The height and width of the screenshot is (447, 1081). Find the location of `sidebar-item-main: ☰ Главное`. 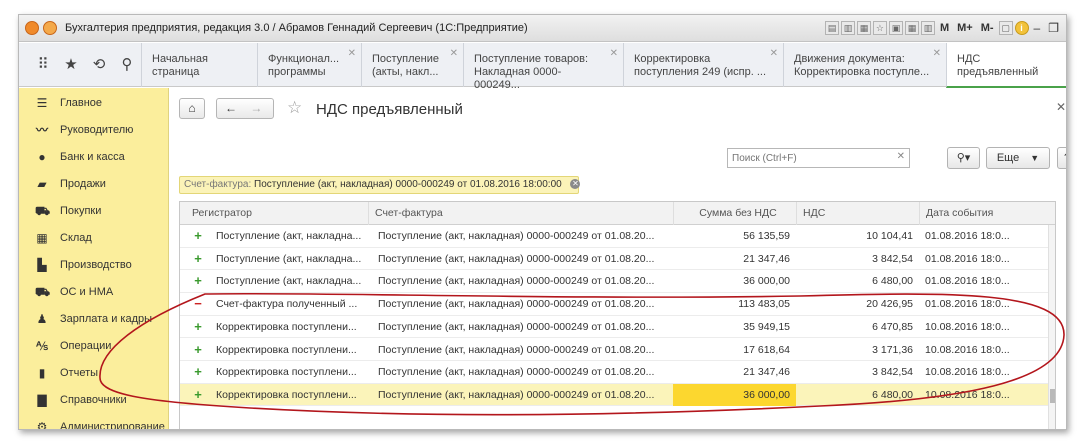

sidebar-item-main: ☰ Главное is located at coordinates (94, 104).